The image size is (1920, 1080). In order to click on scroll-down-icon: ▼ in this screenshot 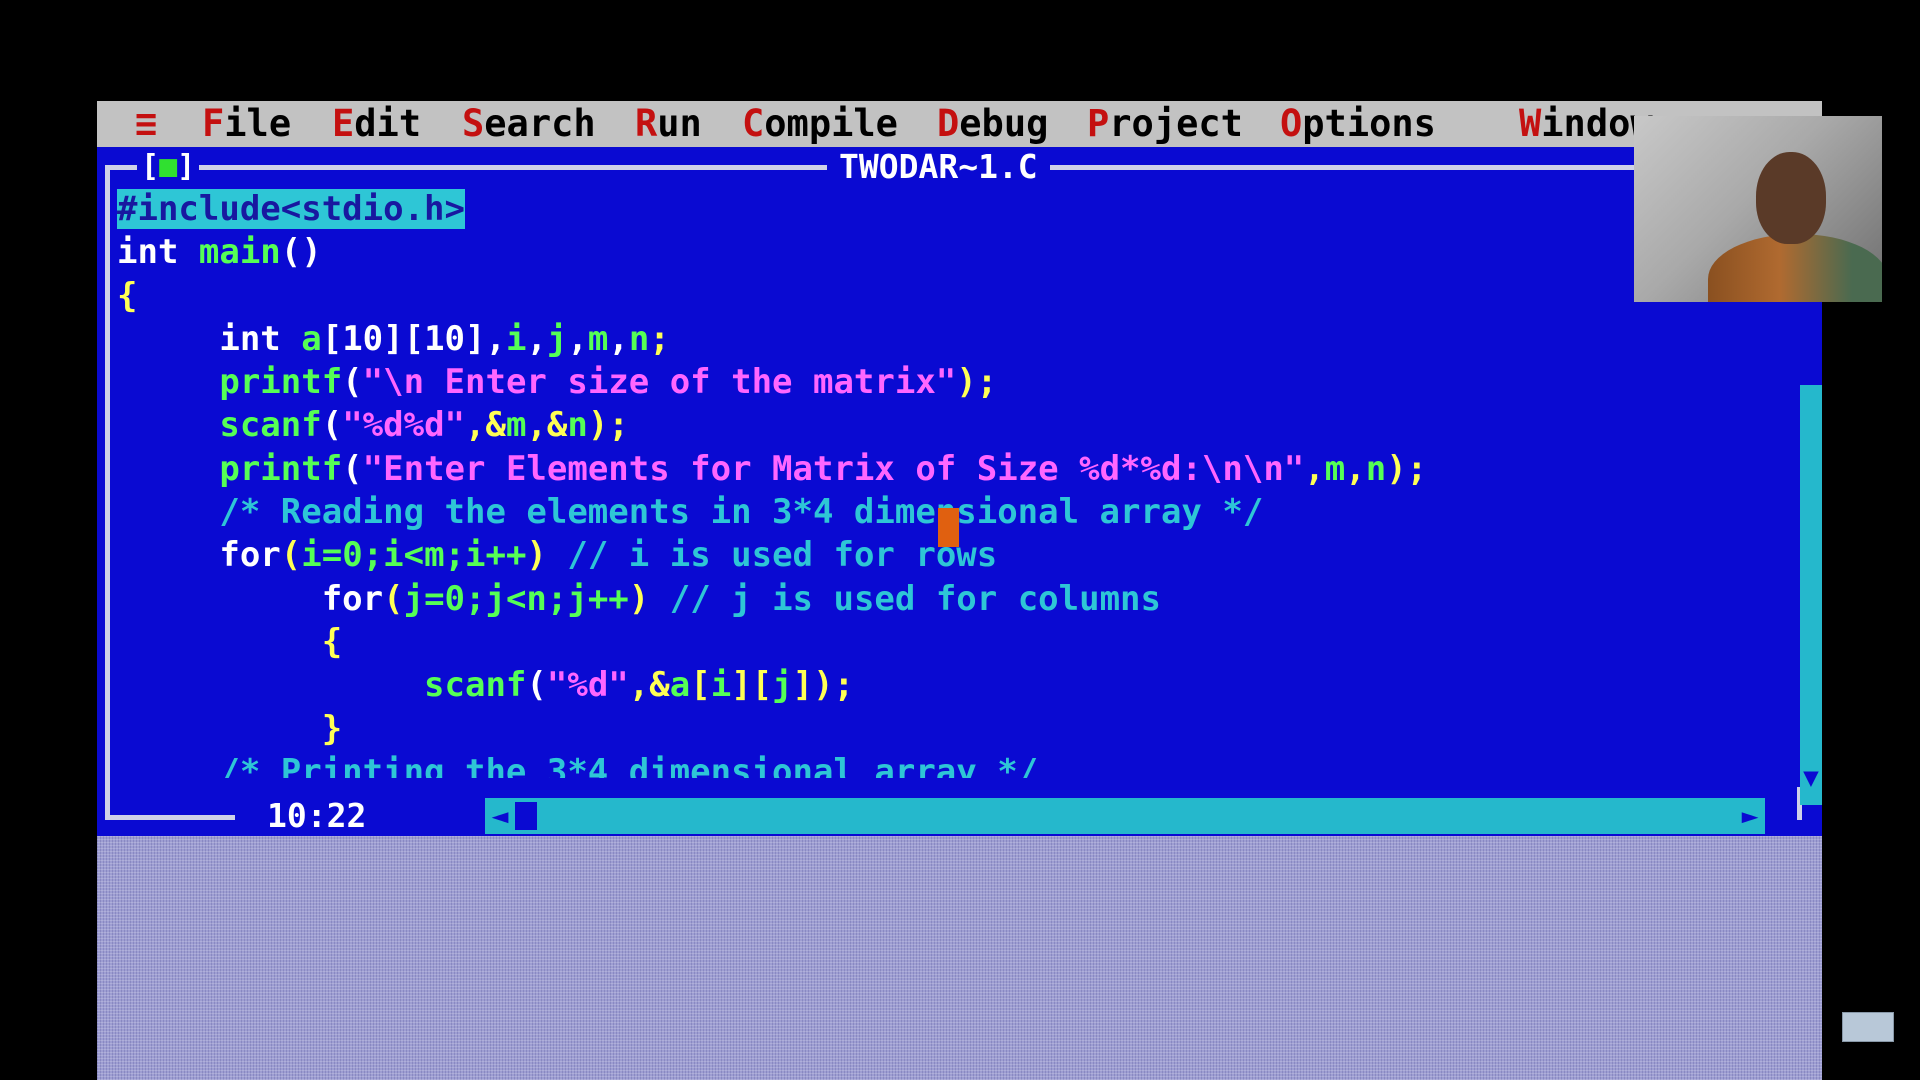, I will do `click(1811, 778)`.